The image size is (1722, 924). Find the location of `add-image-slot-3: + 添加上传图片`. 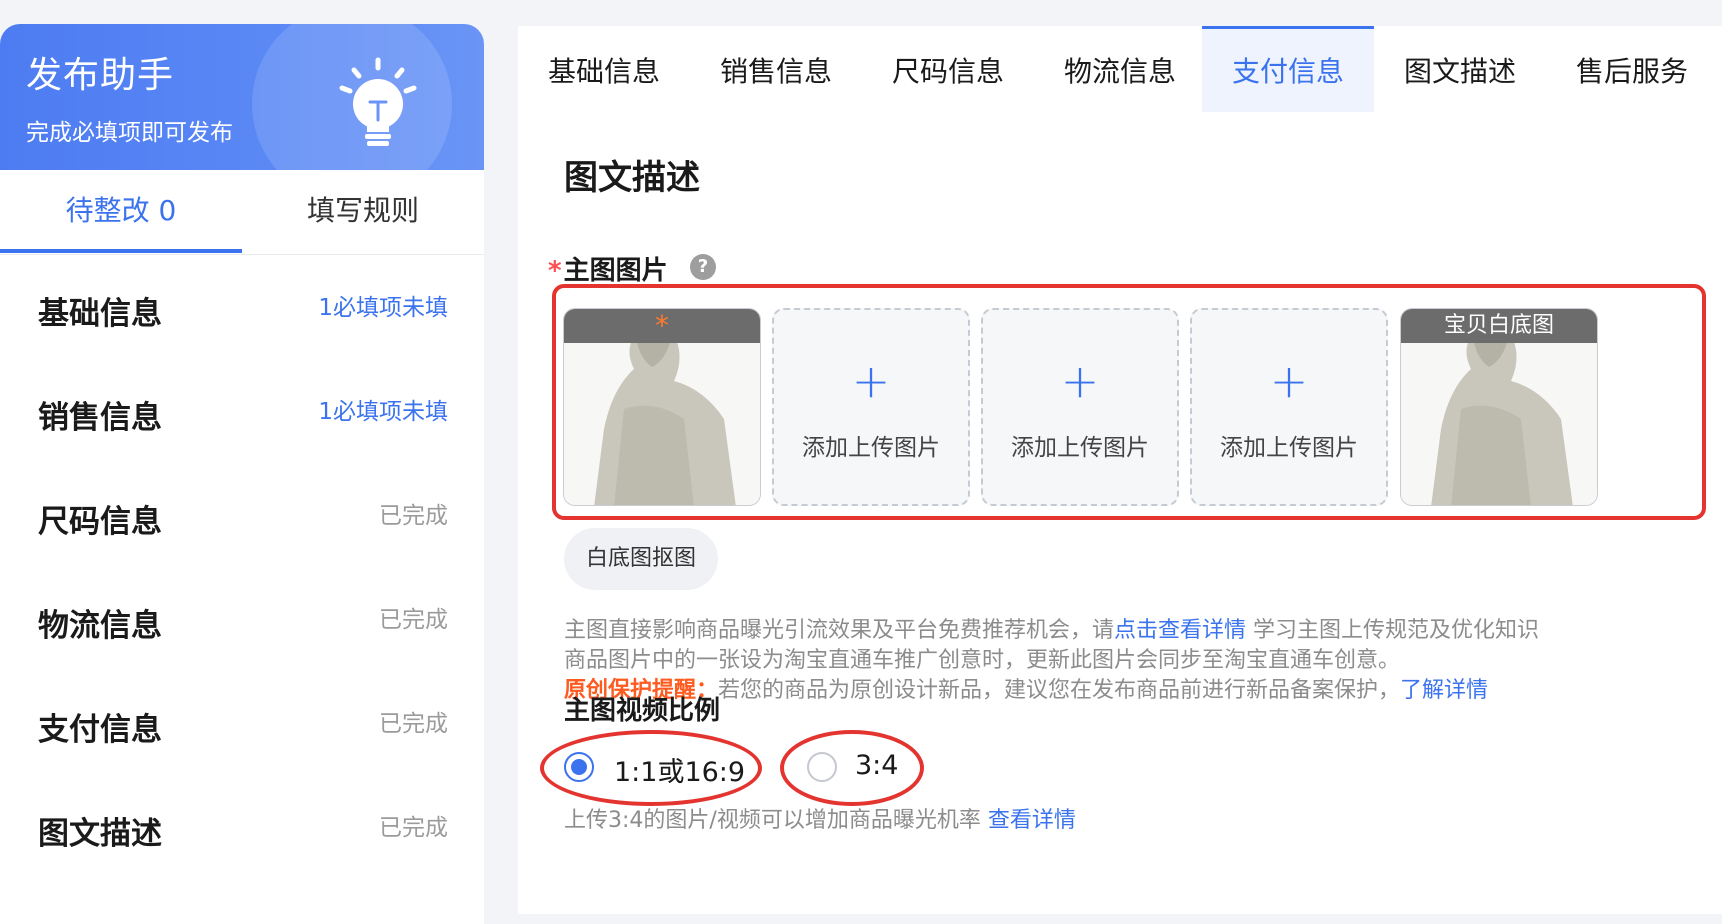

add-image-slot-3: + 添加上传图片 is located at coordinates (1080, 407).